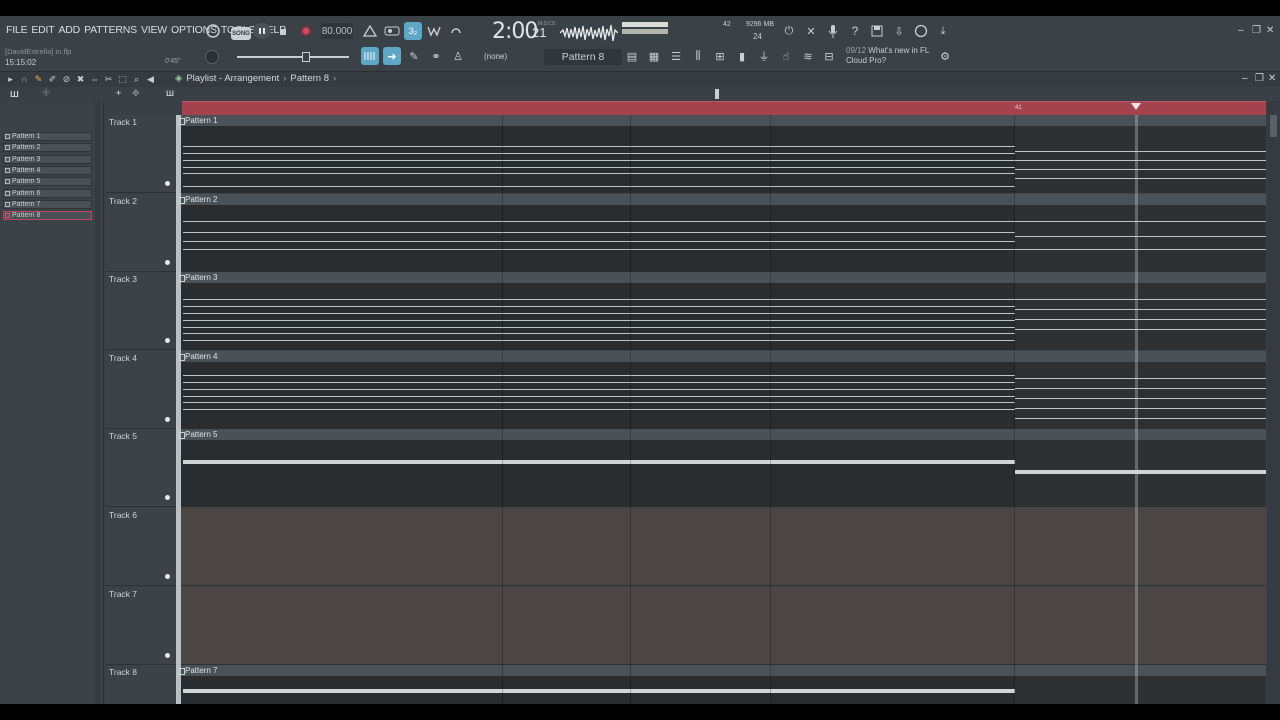 This screenshot has height=720, width=1280. Describe the element at coordinates (943, 31) in the screenshot. I see `download-icon: ⤓` at that location.